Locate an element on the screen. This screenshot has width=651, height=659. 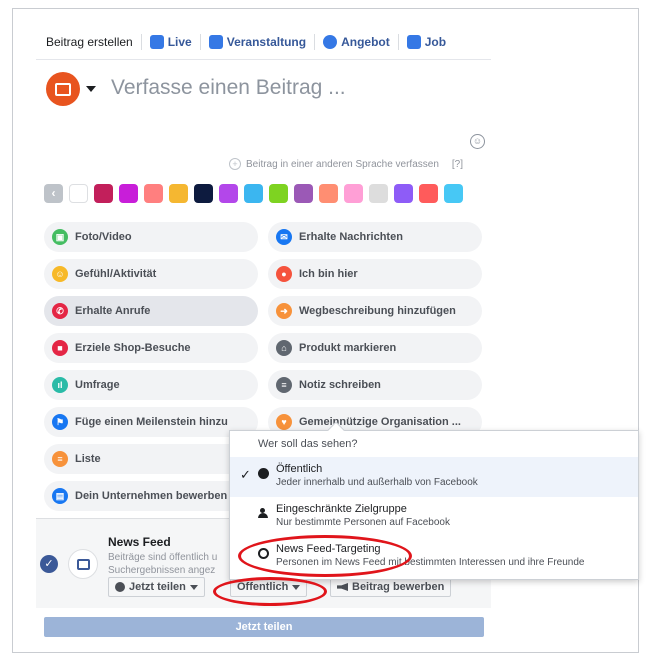
action-directions: ➜ Wegbeschreibung hinzufügen is located at coordinates (375, 311).